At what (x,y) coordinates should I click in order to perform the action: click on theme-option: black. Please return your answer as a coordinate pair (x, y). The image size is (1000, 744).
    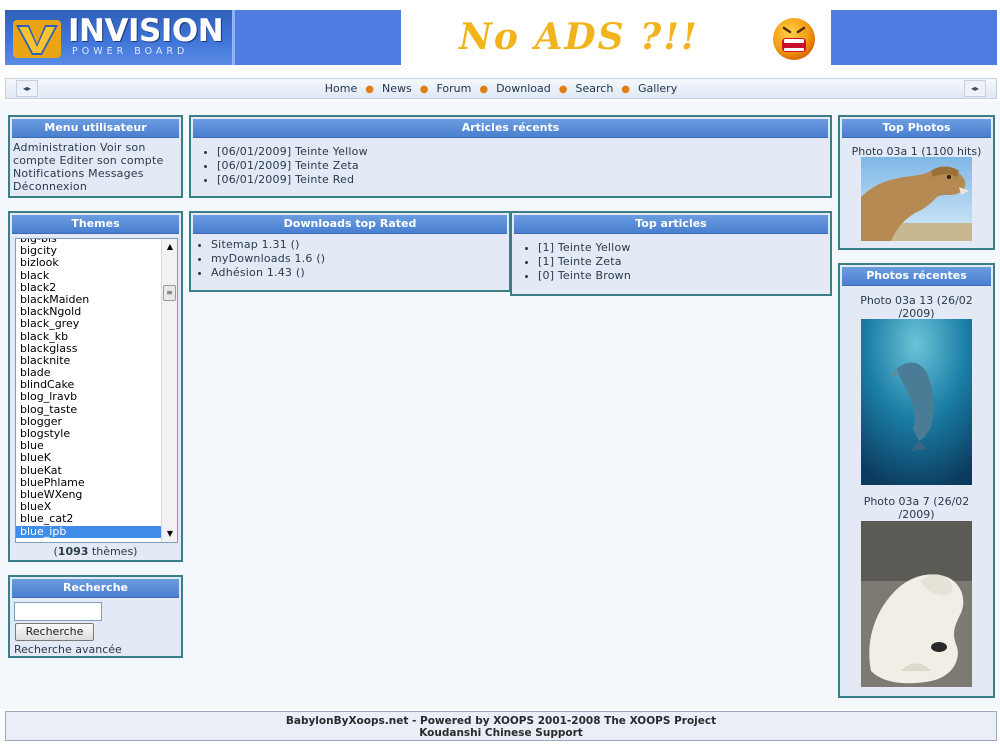
    Looking at the image, I should click on (89, 275).